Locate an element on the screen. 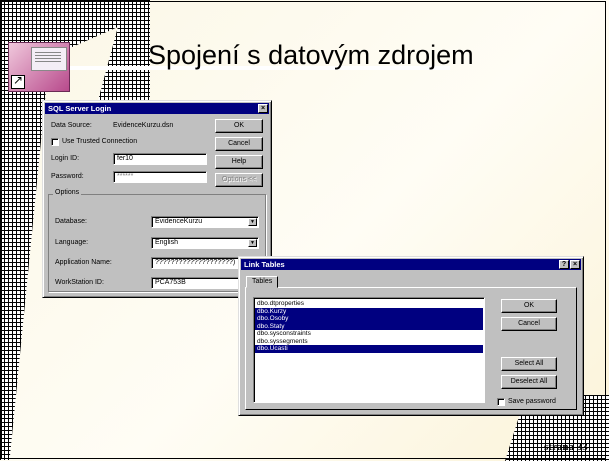  database-select: EvidenceKurzu ▼ is located at coordinates (205, 222).